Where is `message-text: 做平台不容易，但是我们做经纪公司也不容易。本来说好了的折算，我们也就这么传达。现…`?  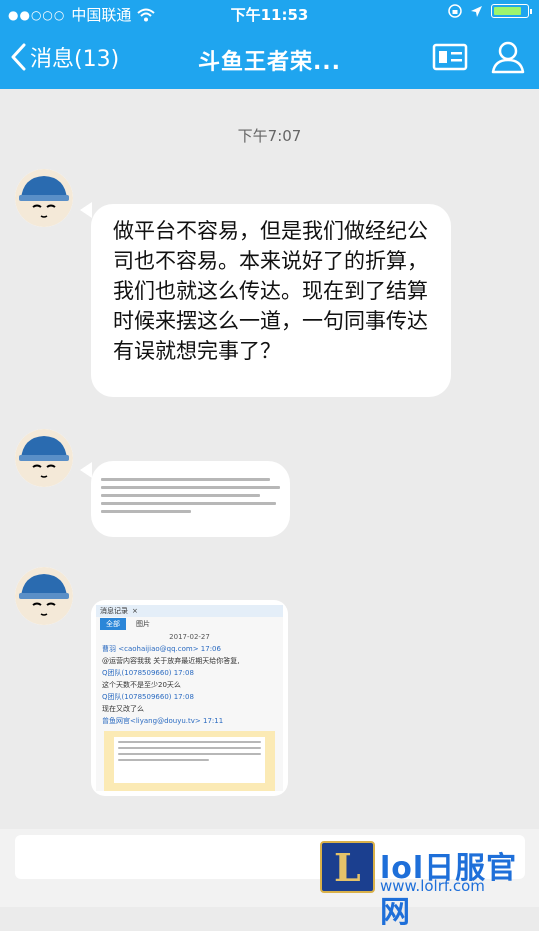
message-text: 做平台不容易，但是我们做经纪公司也不容易。本来说好了的折算，我们也就这么传达。现… is located at coordinates (270, 291).